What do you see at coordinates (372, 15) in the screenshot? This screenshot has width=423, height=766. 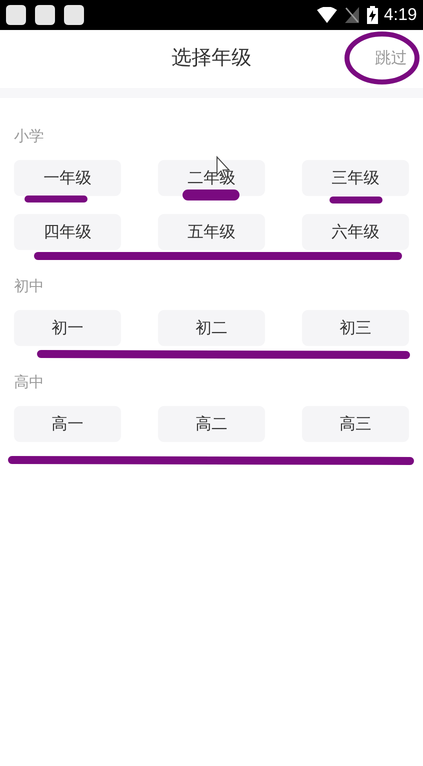 I see `battery-charging-icon` at bounding box center [372, 15].